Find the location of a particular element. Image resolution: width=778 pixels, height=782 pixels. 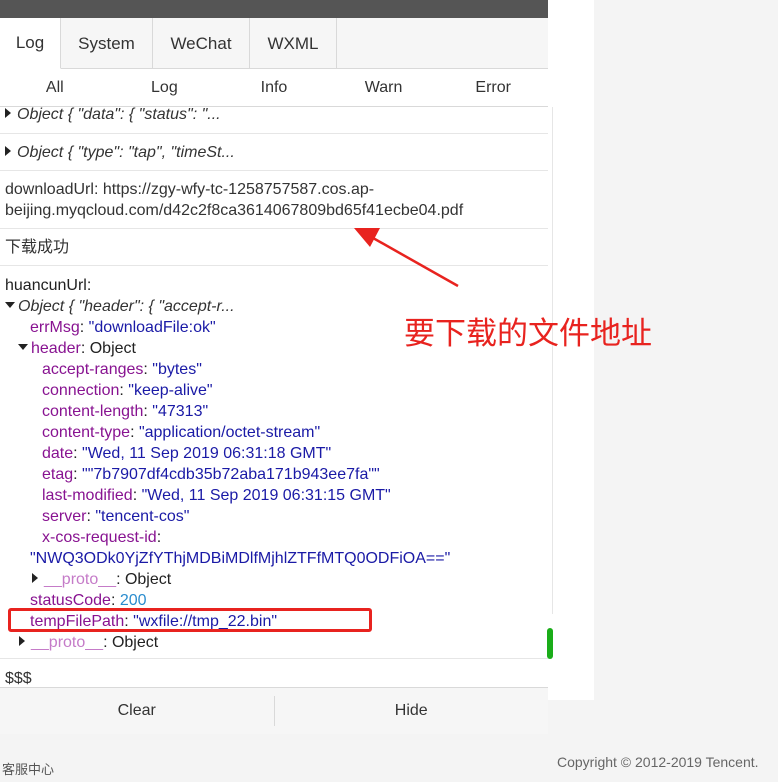

customer-service-link: 客服中心 is located at coordinates (28, 768).